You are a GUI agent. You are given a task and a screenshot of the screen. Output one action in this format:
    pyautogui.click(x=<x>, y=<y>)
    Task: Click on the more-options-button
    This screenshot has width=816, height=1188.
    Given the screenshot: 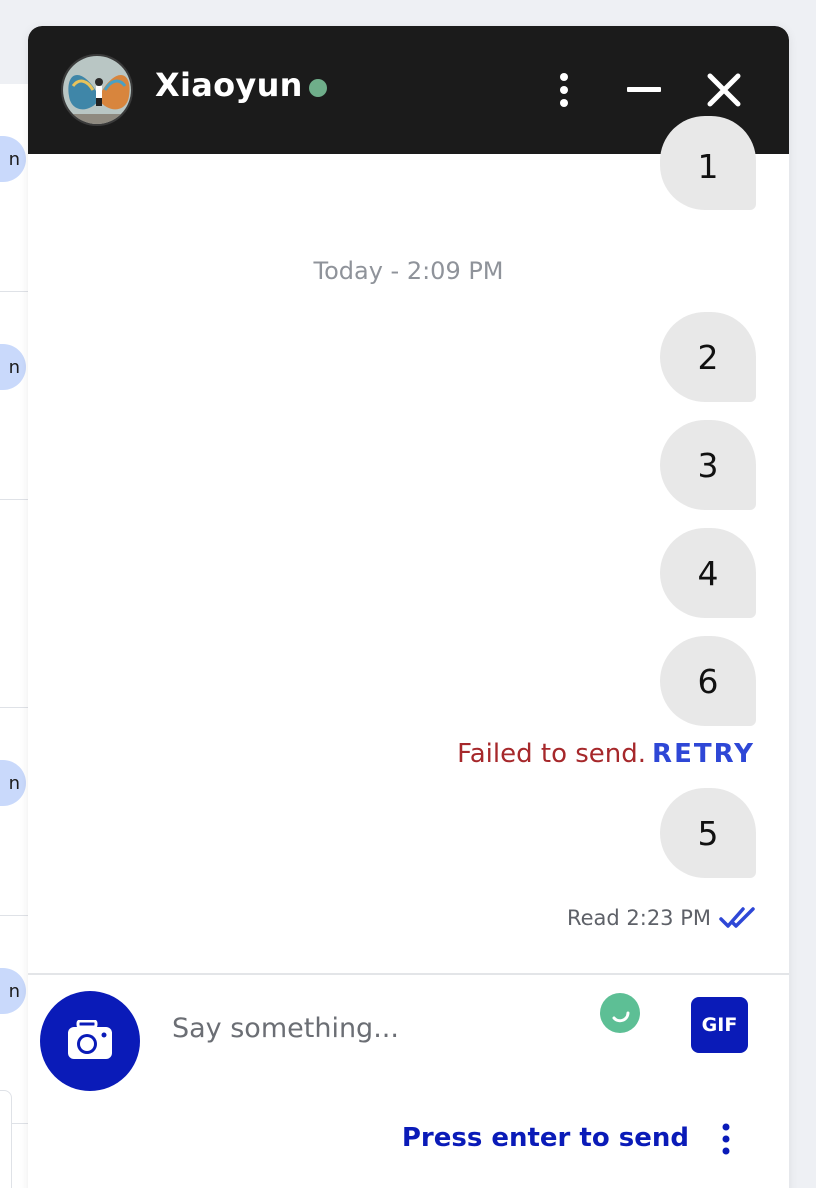 What is the action you would take?
    pyautogui.click(x=564, y=90)
    